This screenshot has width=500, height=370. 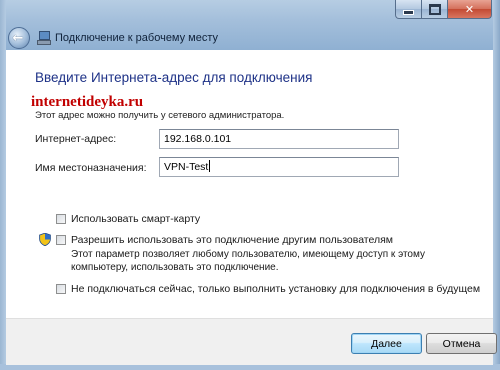 I want to click on maximize-button, so click(x=435, y=9).